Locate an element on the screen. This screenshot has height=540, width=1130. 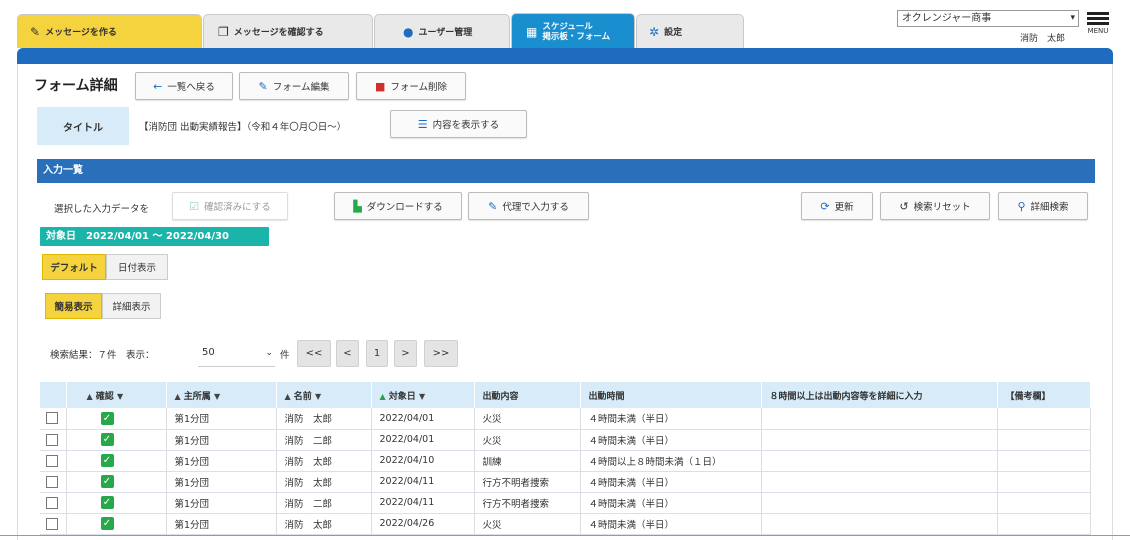
button-label: フォーム編集 is located at coordinates (301, 87).